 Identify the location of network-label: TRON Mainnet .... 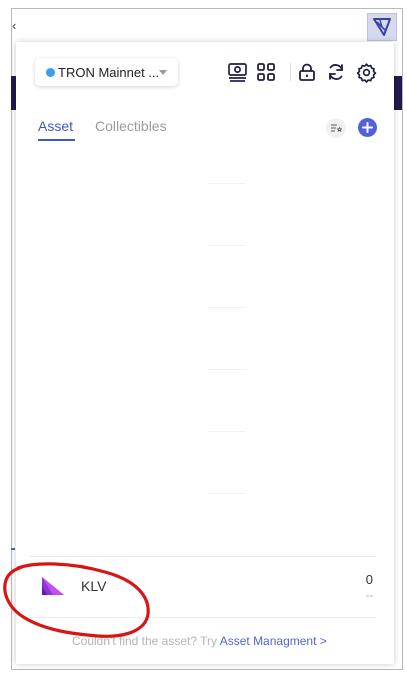
(109, 72).